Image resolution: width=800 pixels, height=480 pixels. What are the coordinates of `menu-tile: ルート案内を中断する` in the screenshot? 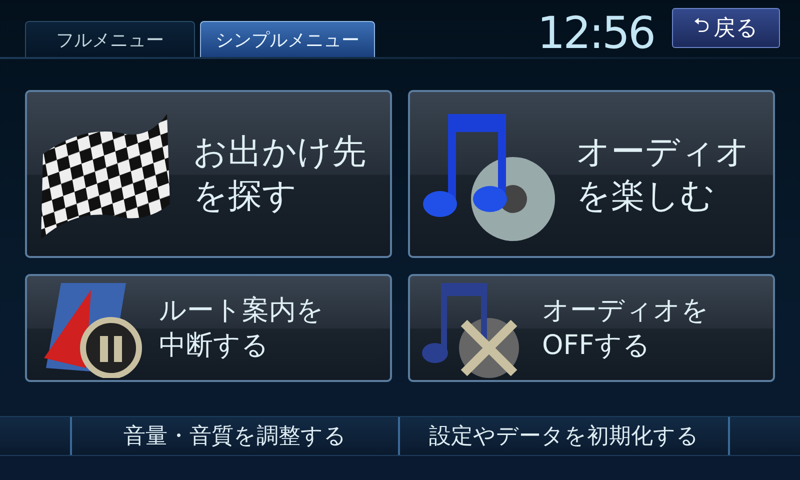 It's located at (208, 328).